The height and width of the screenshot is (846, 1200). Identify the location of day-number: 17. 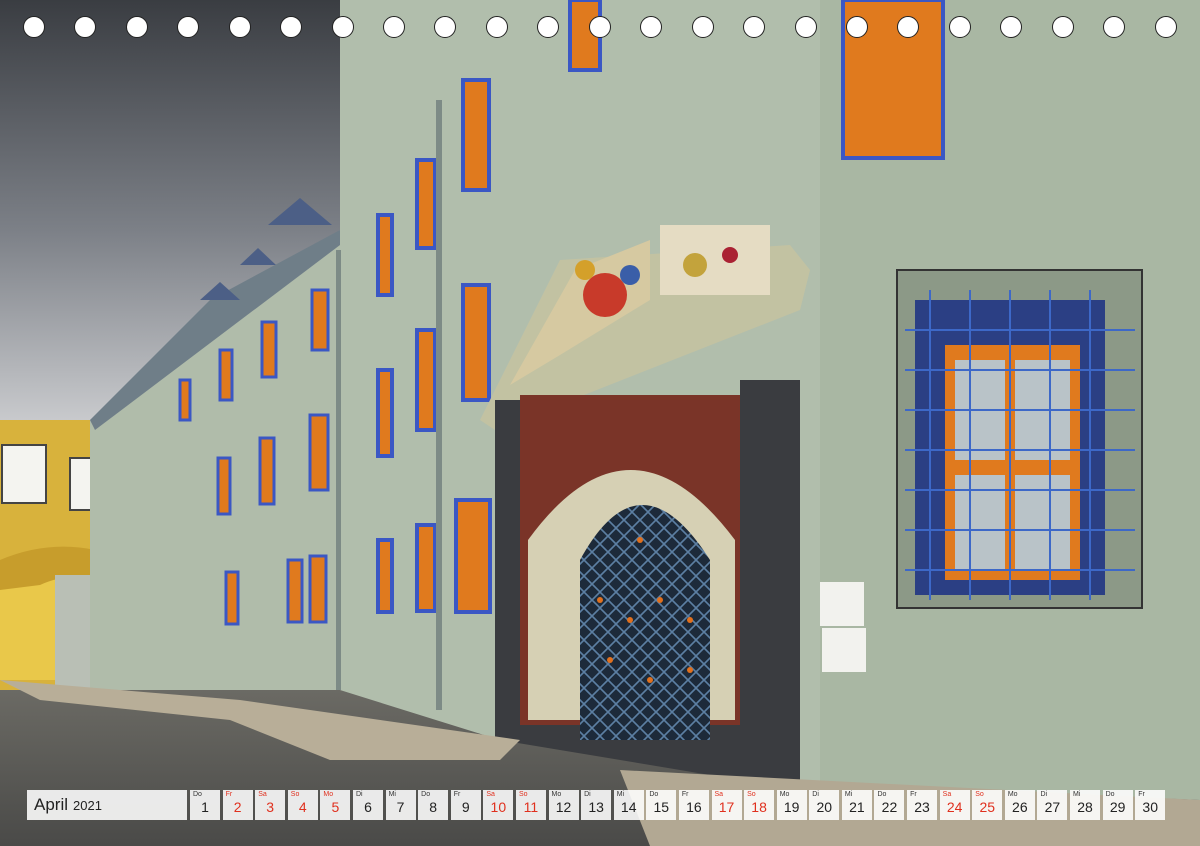
(726, 807).